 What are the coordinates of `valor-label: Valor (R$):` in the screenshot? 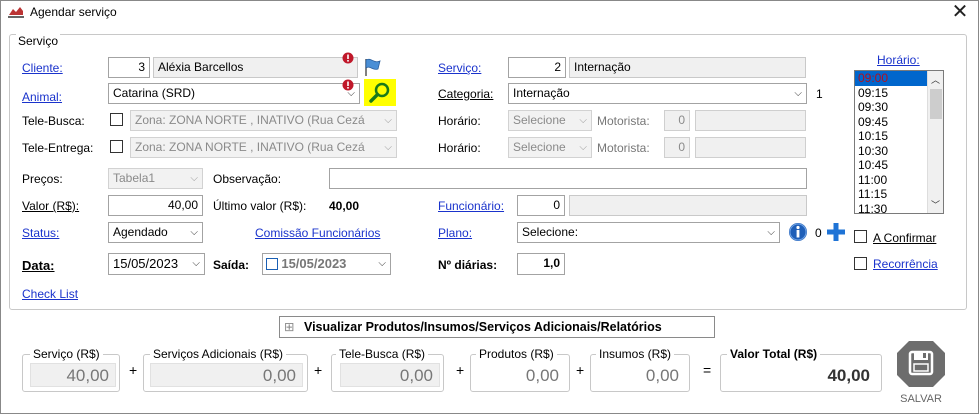 It's located at (51, 206).